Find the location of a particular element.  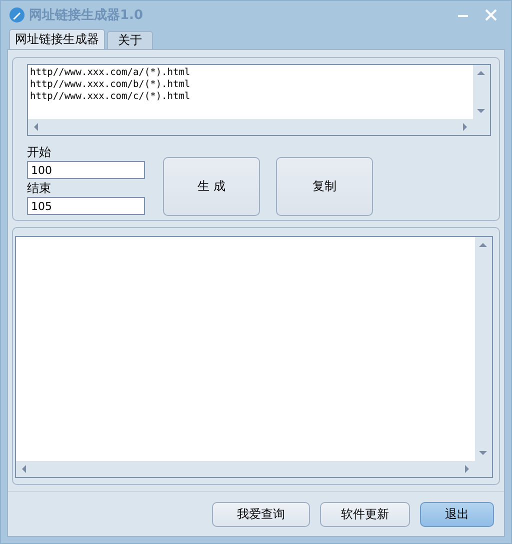

pencil-icon is located at coordinates (17, 15).